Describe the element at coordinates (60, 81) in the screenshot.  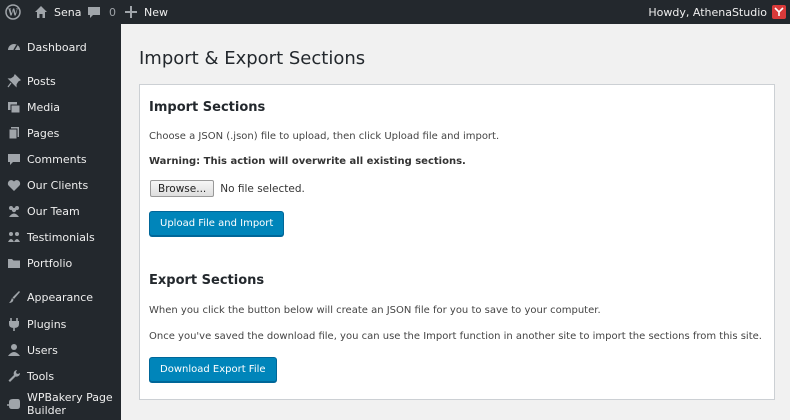
I see `sidebar-item-posts: Posts` at that location.